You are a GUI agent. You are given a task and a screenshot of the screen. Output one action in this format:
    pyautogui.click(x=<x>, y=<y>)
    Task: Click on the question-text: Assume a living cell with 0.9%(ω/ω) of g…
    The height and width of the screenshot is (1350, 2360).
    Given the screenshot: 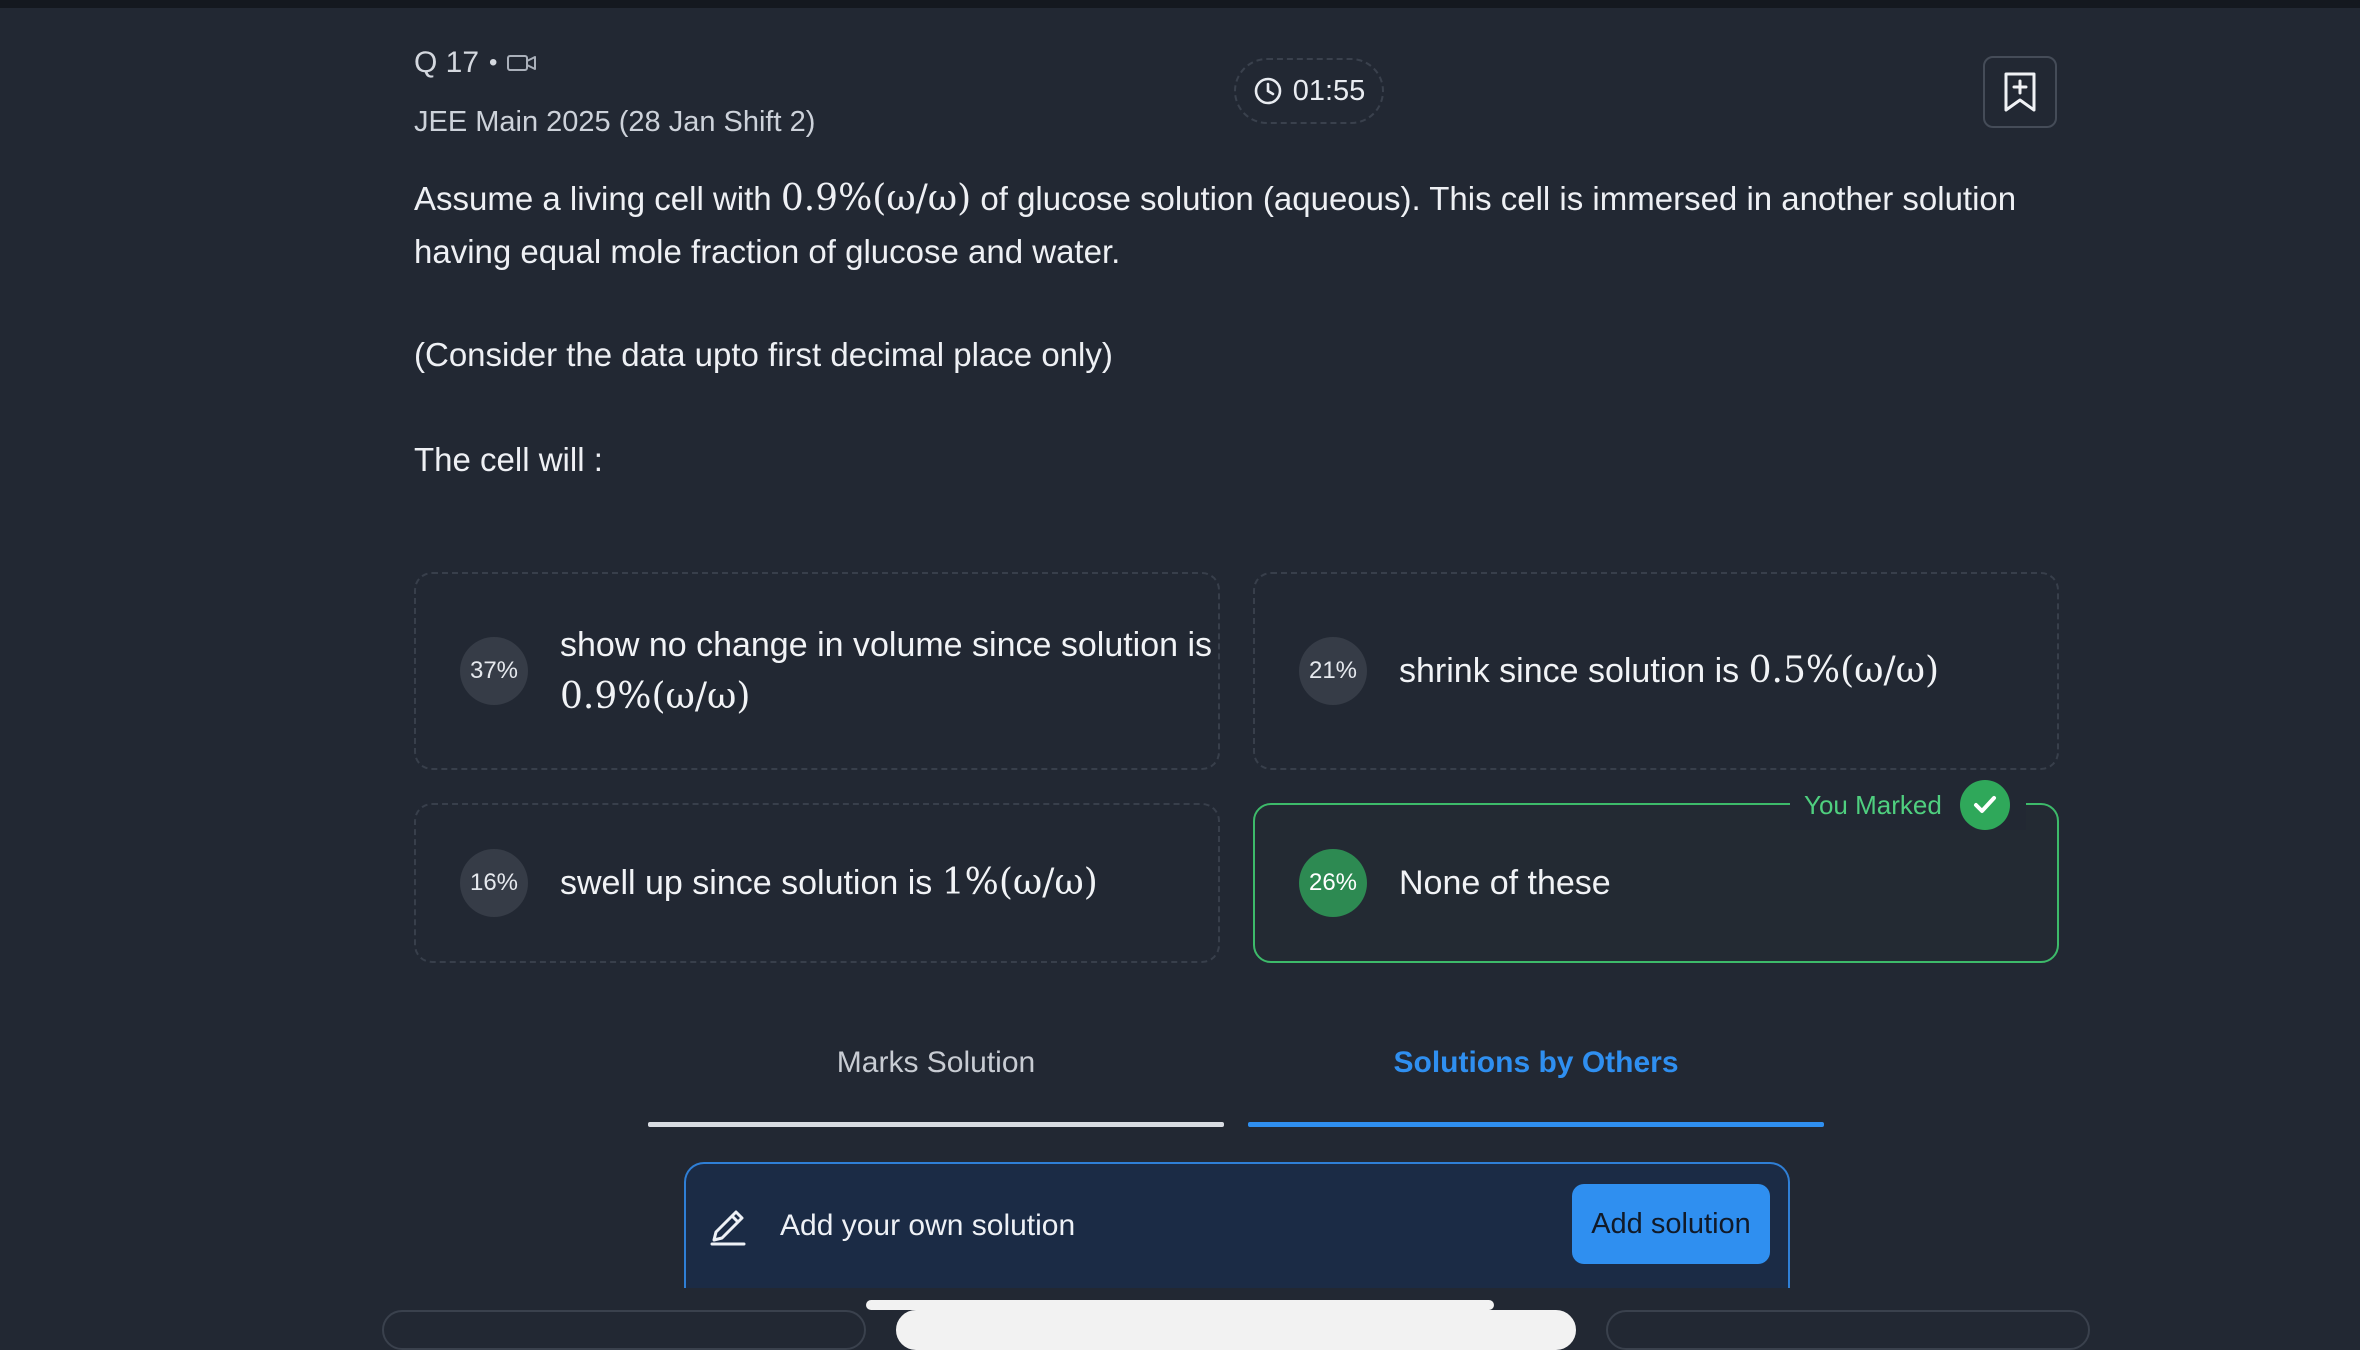 What is the action you would take?
    pyautogui.click(x=1239, y=225)
    